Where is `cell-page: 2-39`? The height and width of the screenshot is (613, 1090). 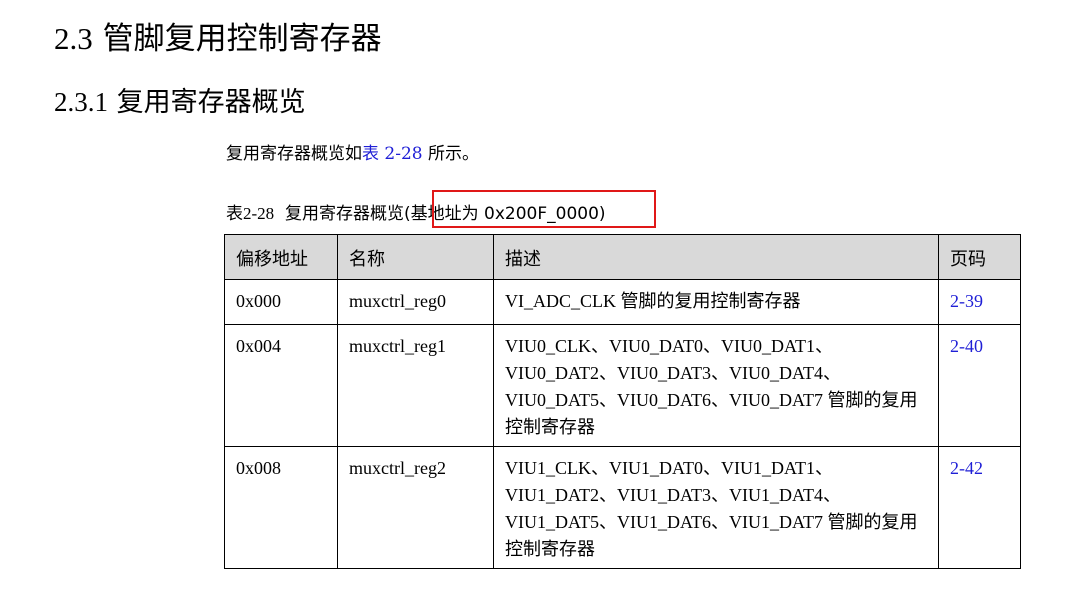 cell-page: 2-39 is located at coordinates (979, 302).